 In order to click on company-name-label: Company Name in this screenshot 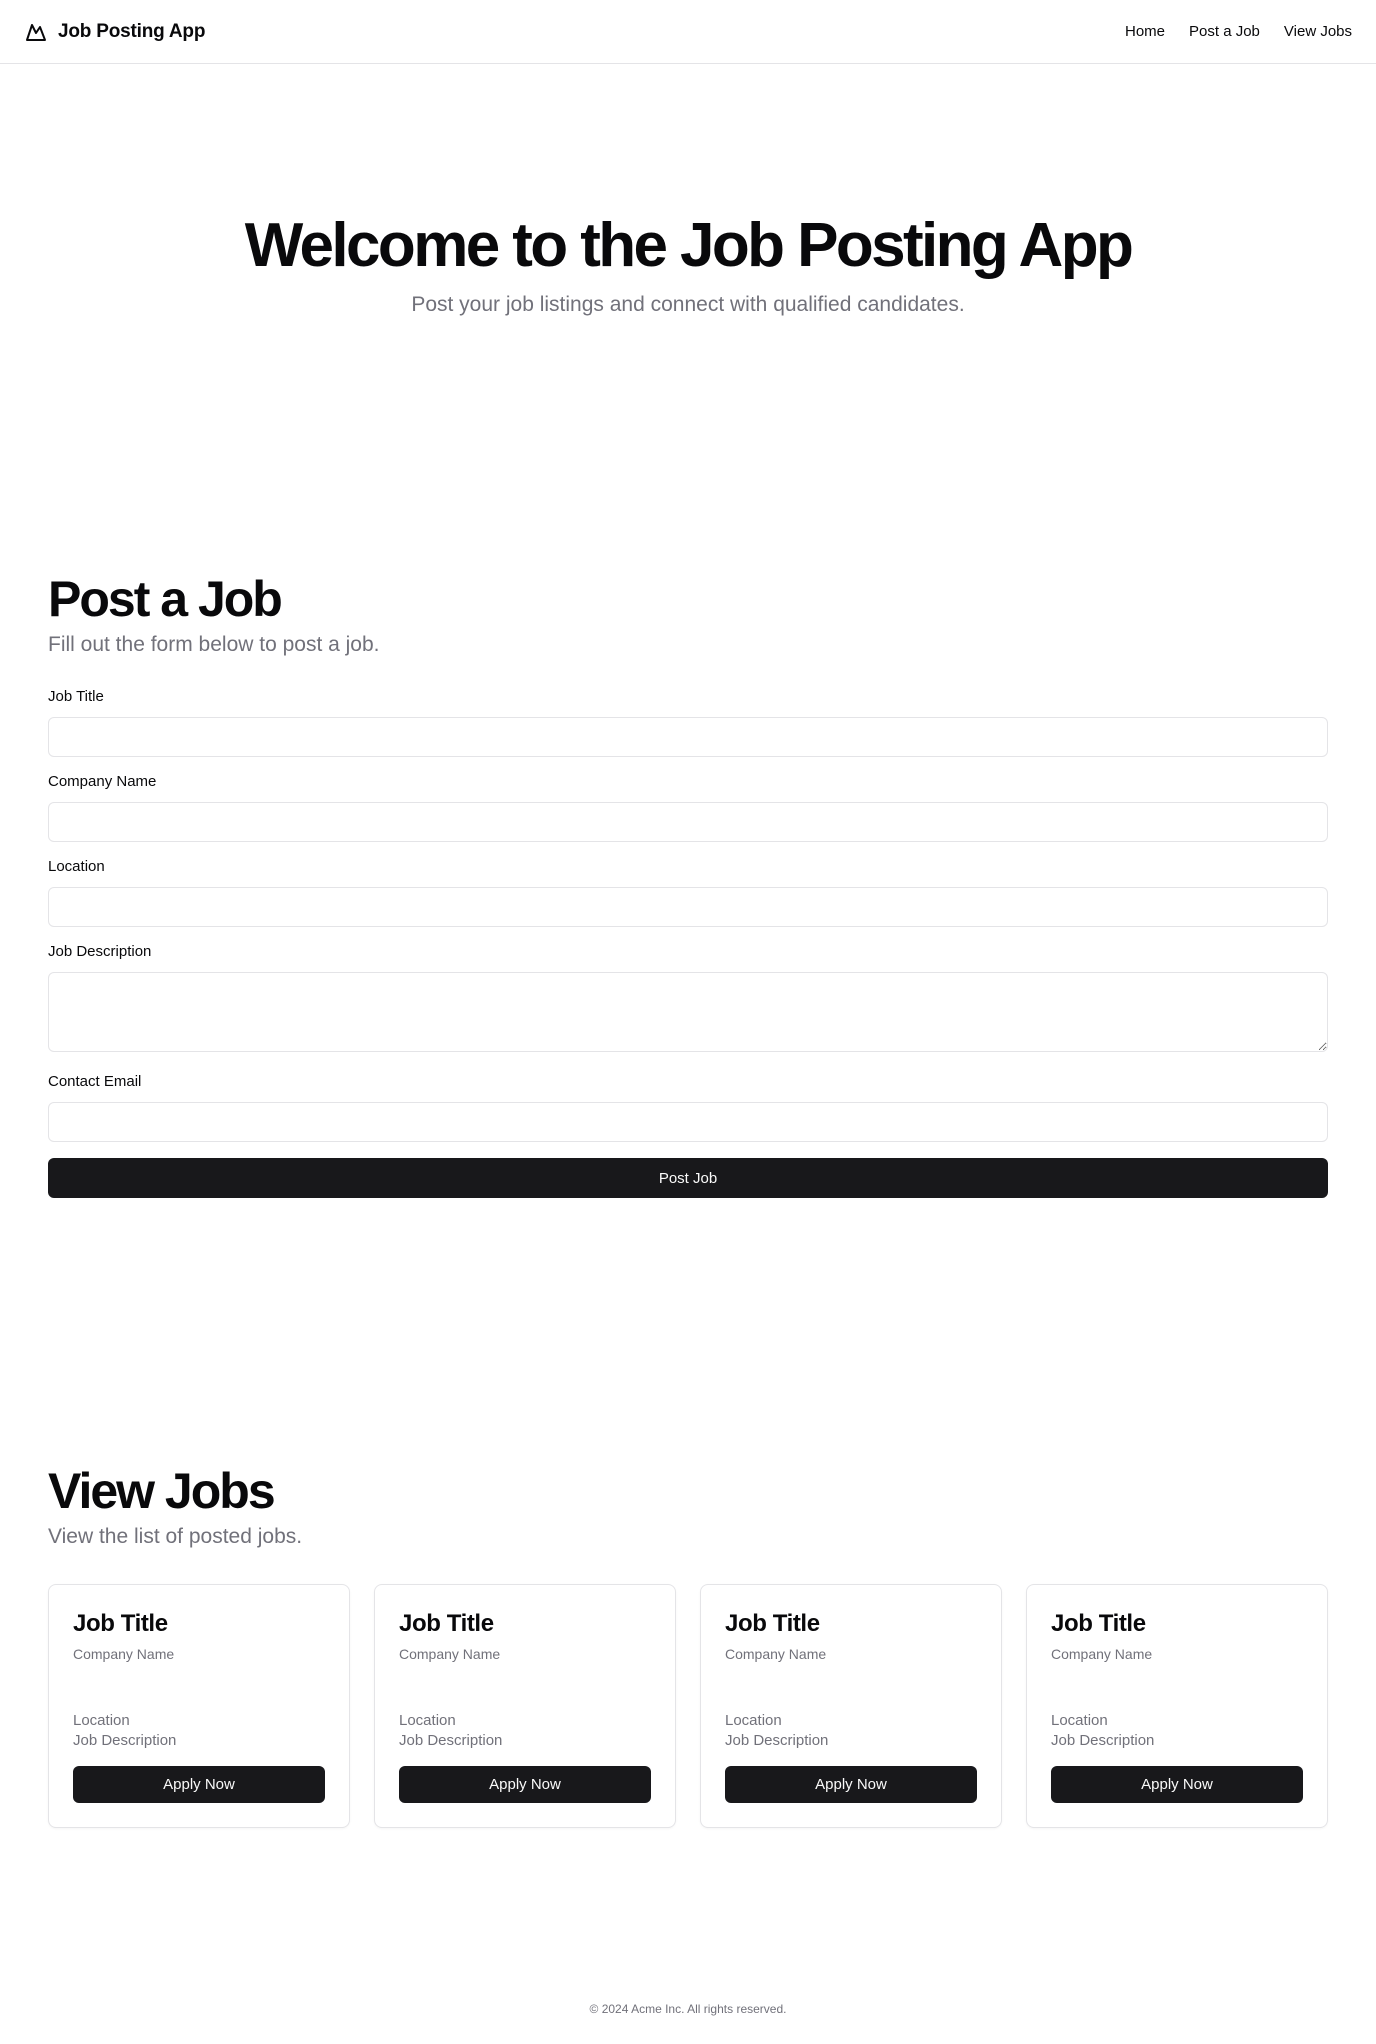, I will do `click(102, 781)`.